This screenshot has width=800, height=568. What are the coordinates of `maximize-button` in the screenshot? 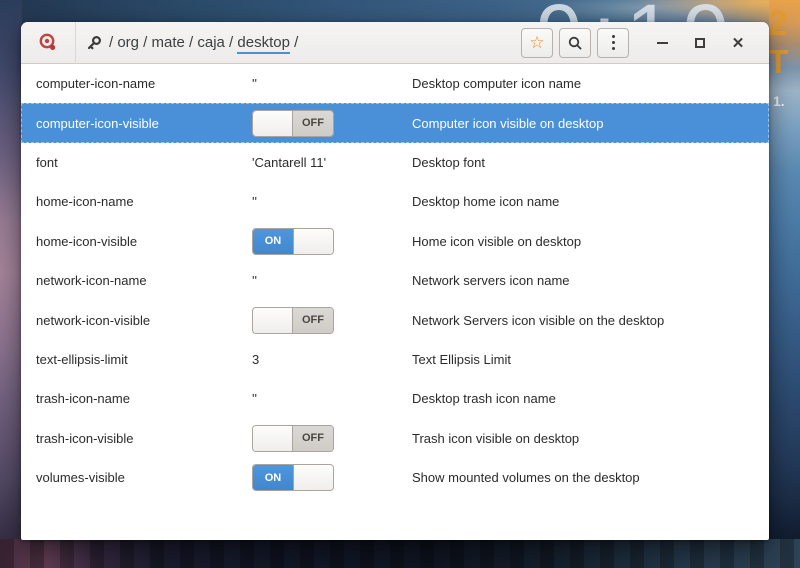 It's located at (700, 43).